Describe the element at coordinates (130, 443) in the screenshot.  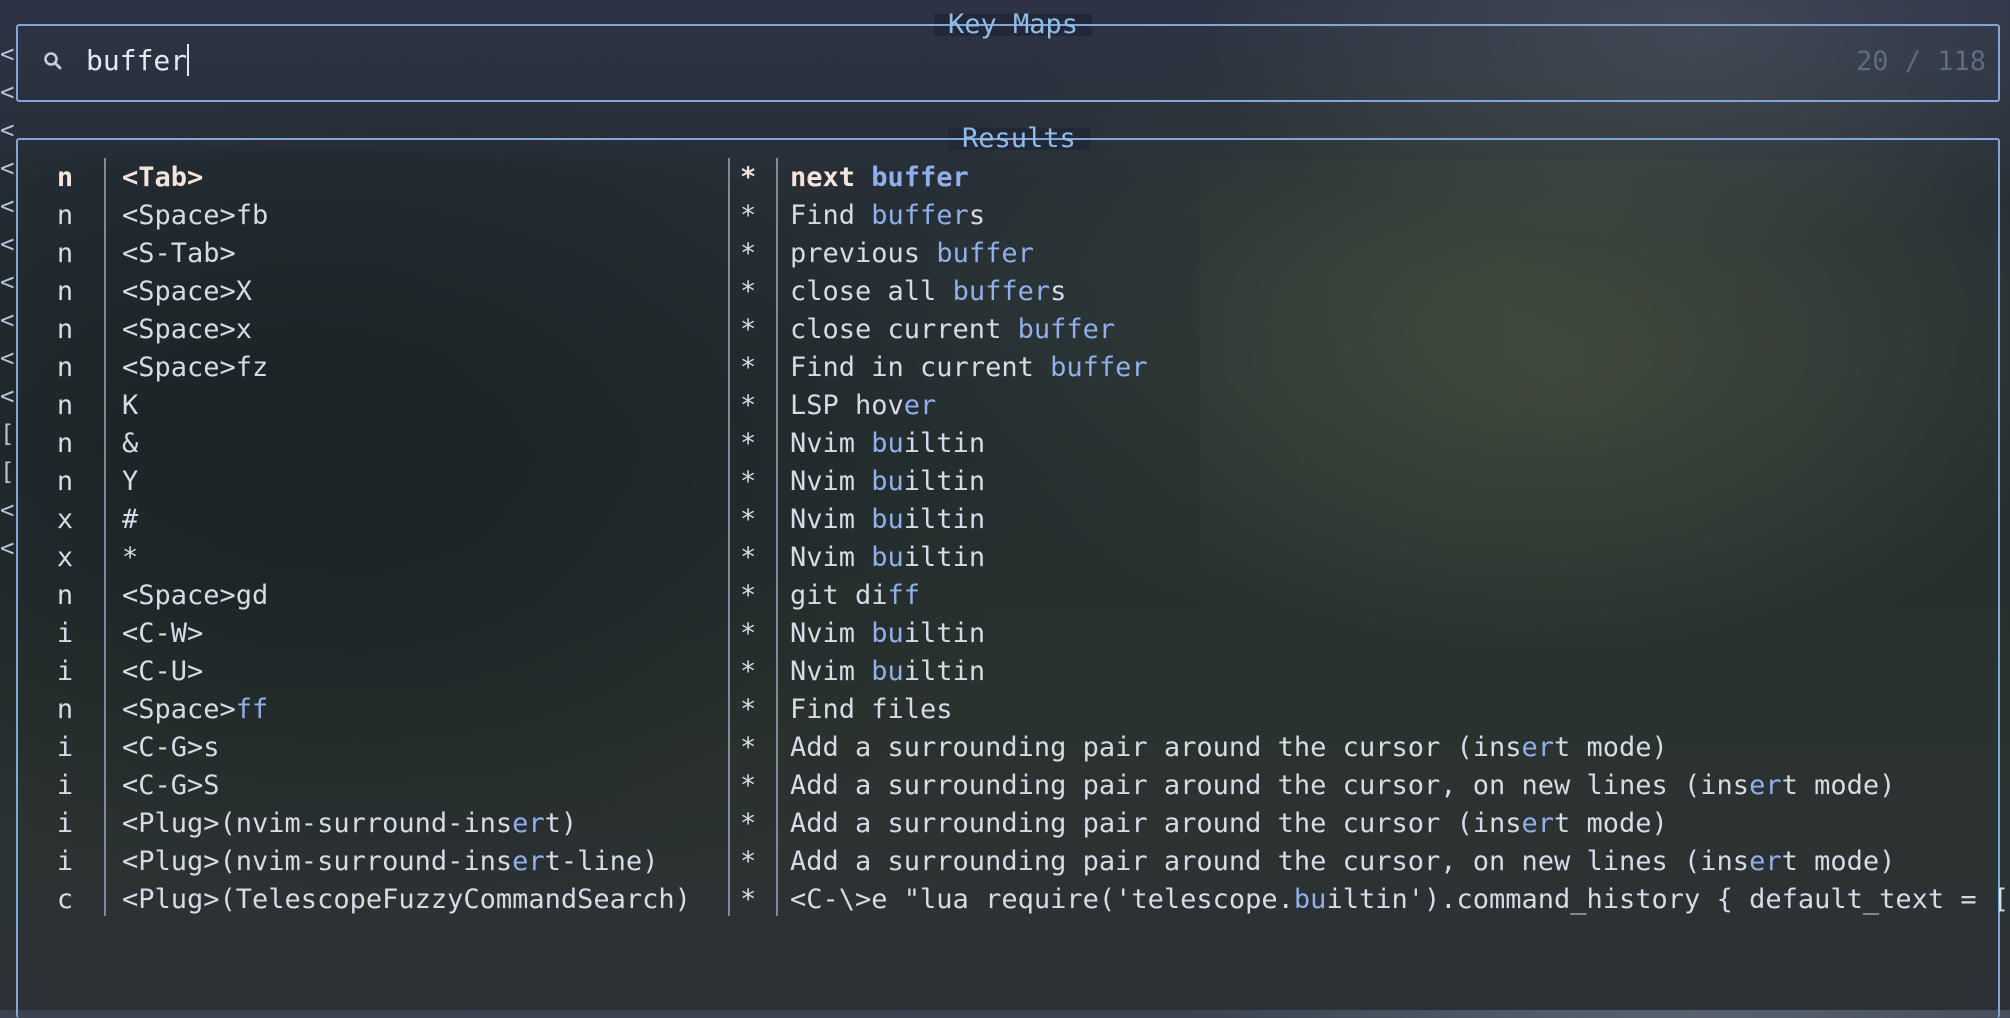
I see `keymap-lhs: &` at that location.